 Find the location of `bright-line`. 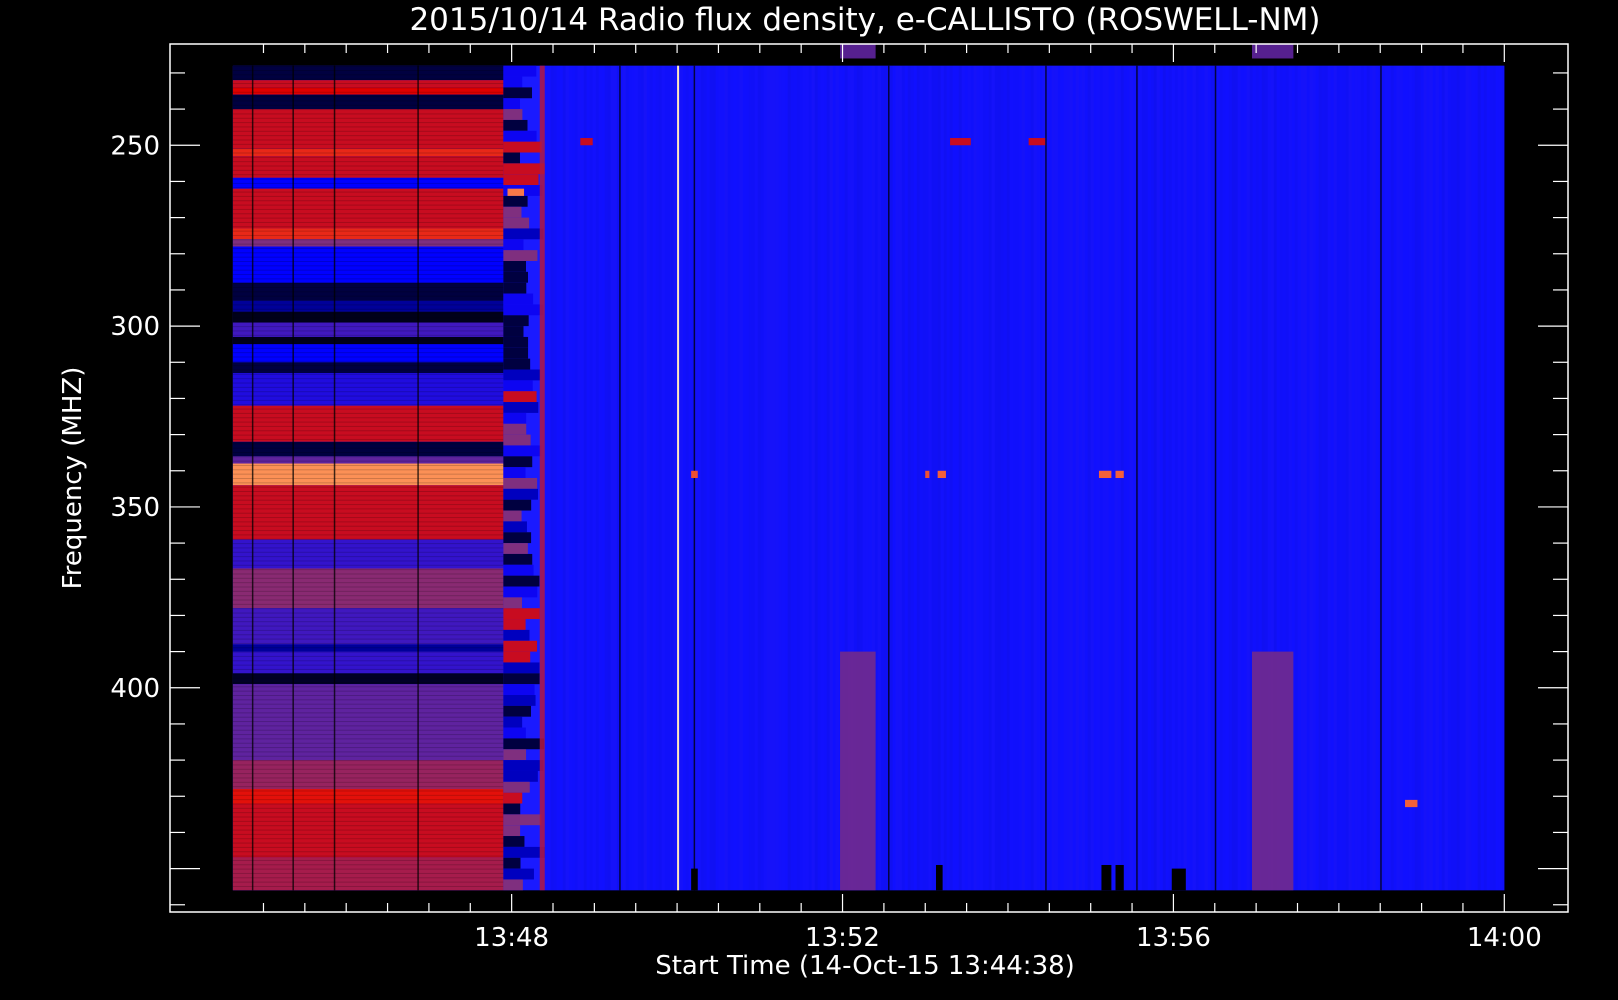

bright-line is located at coordinates (678, 478).